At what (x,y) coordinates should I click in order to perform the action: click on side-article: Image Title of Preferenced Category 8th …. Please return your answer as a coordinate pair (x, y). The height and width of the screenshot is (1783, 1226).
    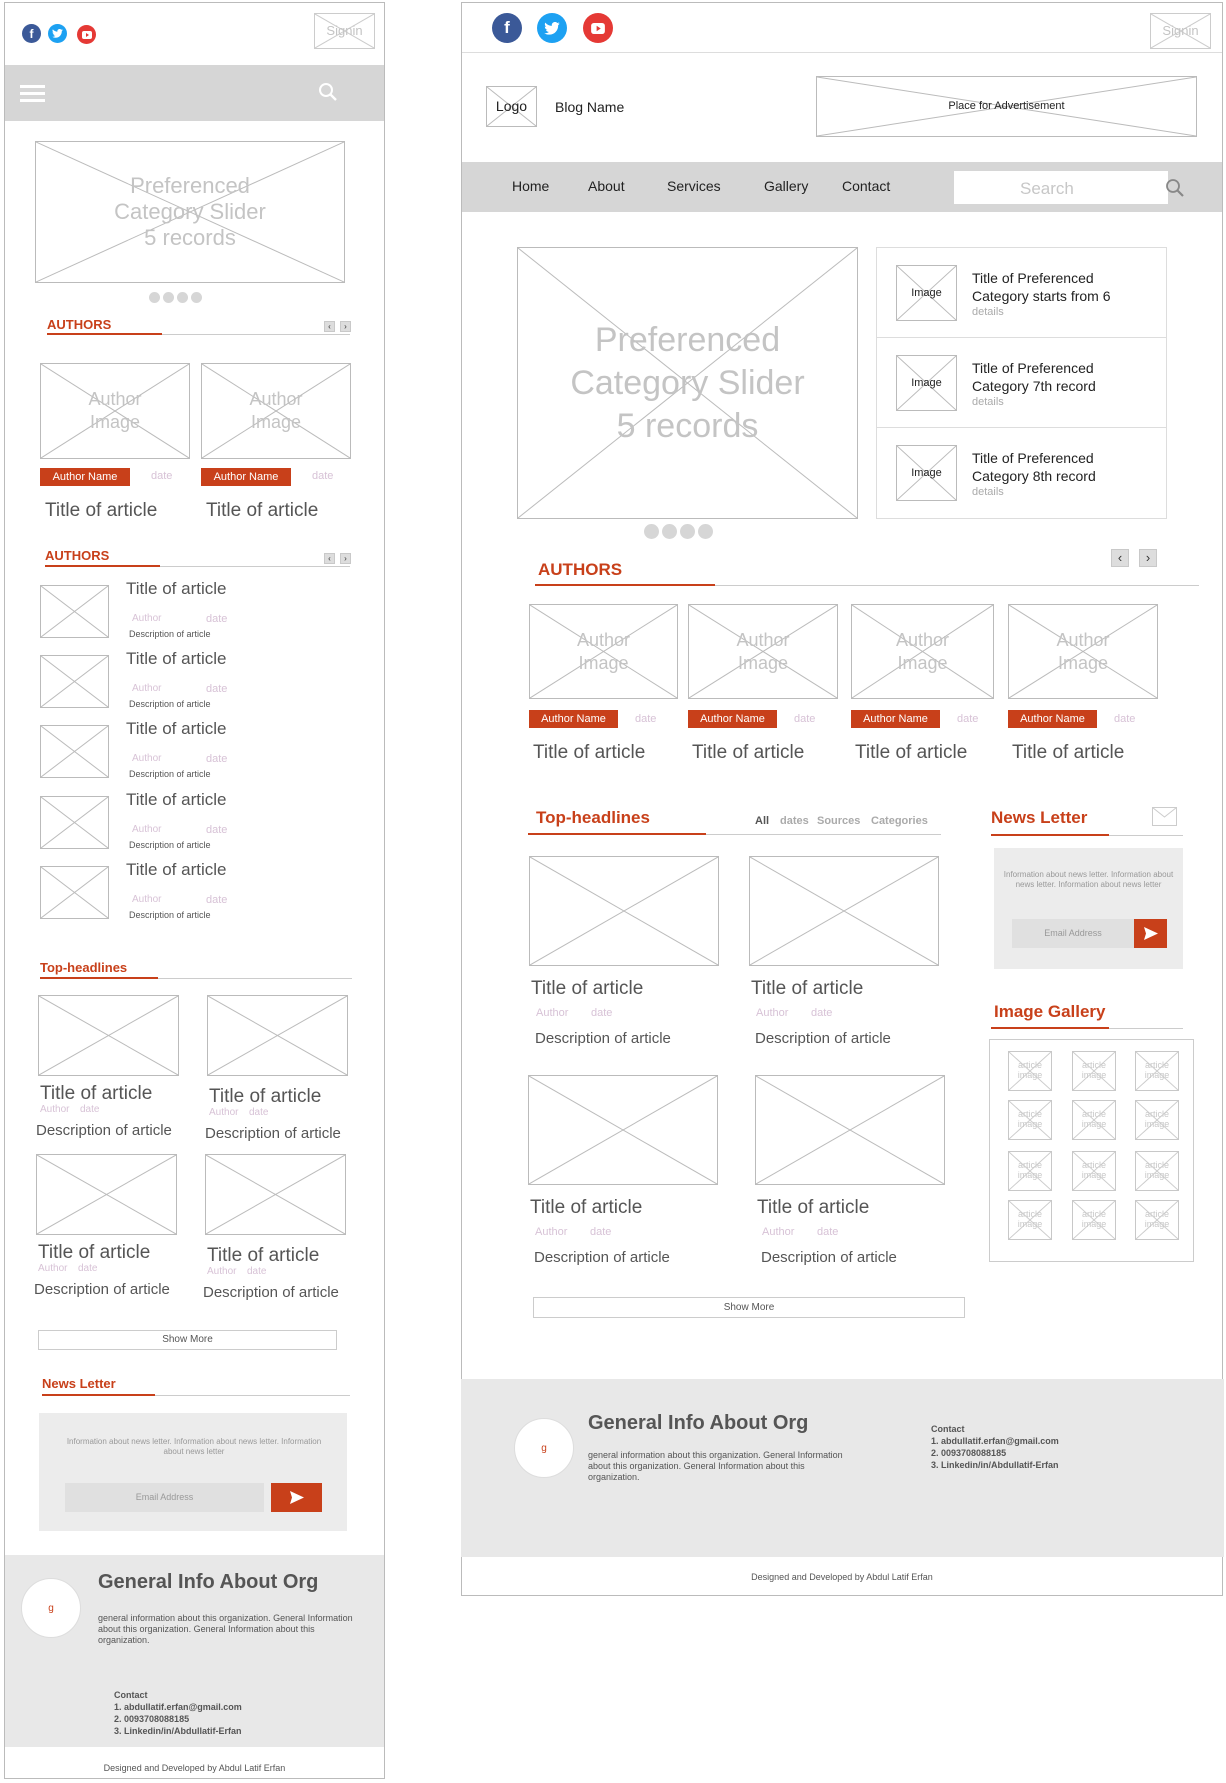
    Looking at the image, I should click on (1021, 473).